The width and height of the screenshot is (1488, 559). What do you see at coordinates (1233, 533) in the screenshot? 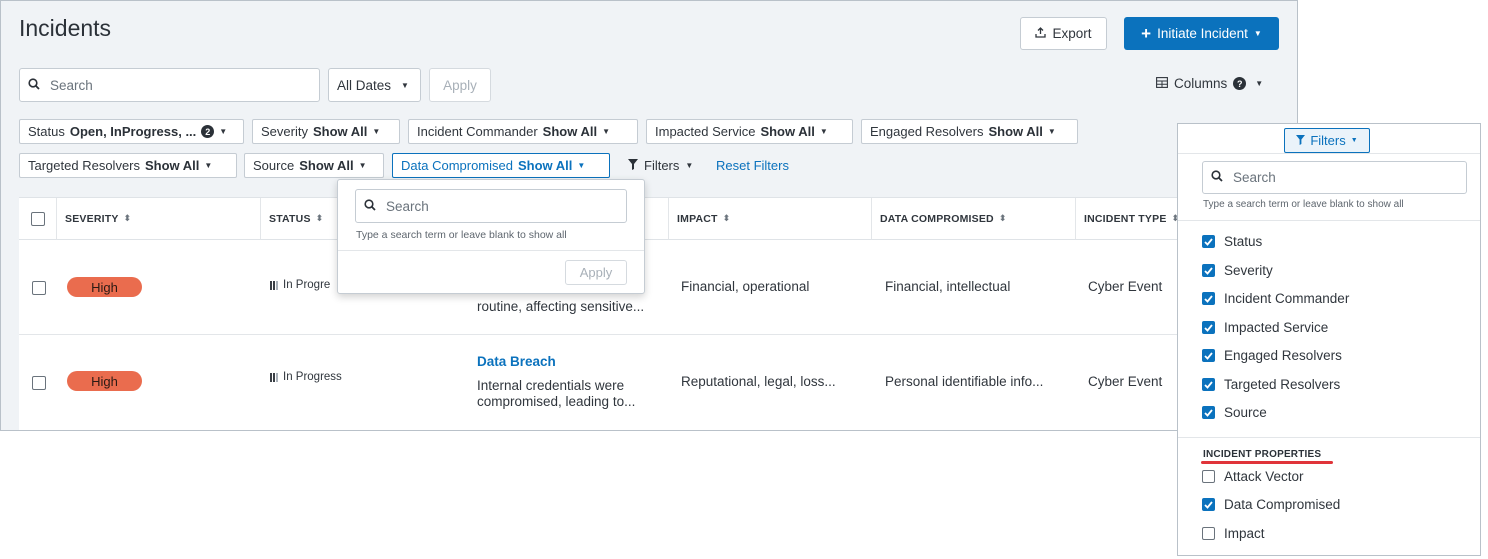
I see `column-option-impact: Impact` at bounding box center [1233, 533].